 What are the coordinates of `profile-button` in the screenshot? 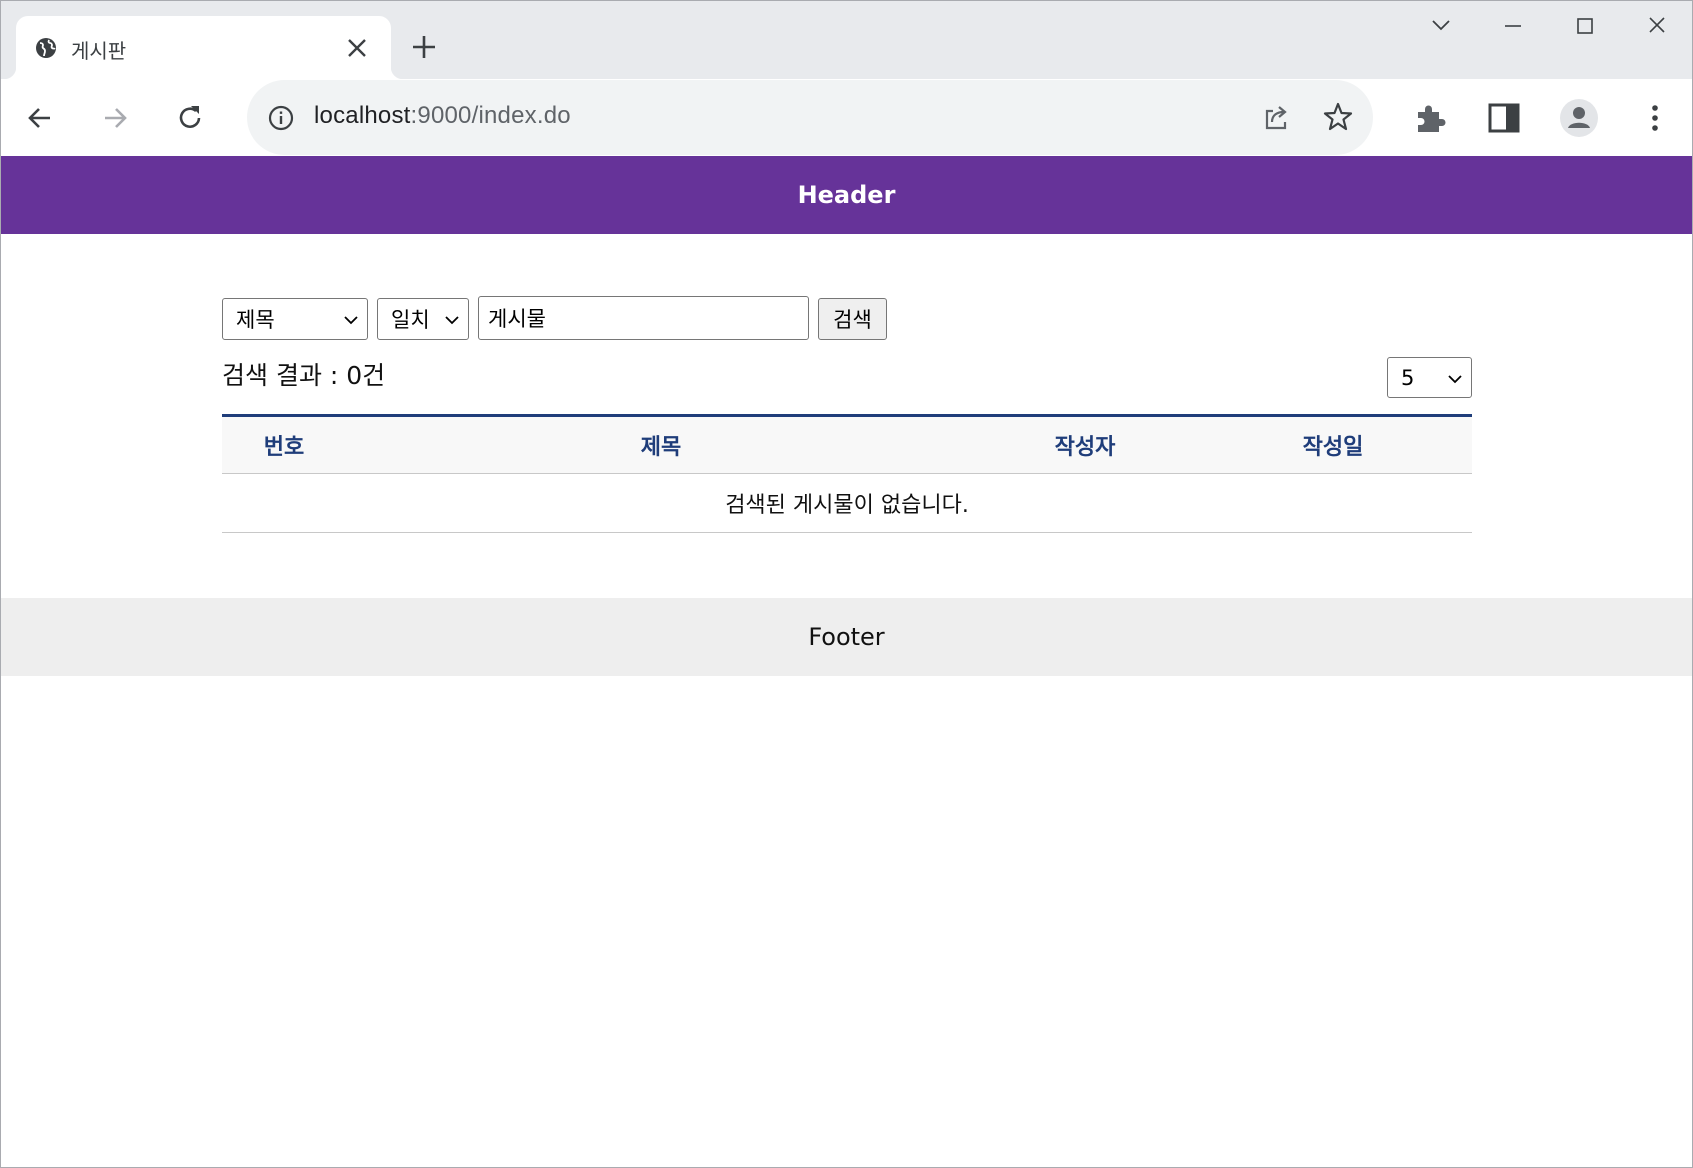 It's located at (1579, 118).